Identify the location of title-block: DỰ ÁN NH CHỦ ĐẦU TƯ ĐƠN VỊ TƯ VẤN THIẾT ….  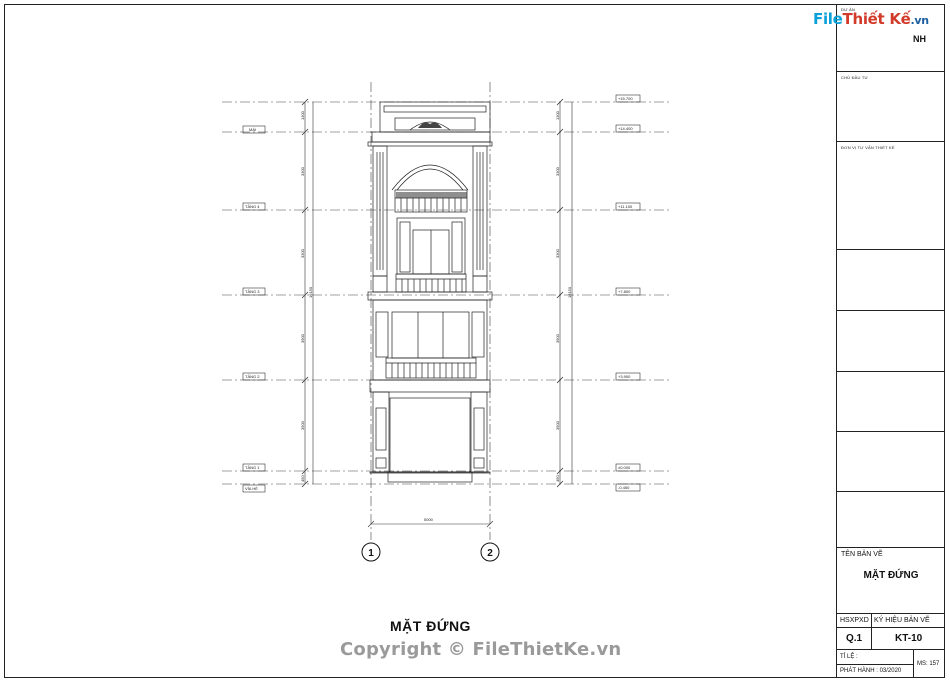
(890, 341).